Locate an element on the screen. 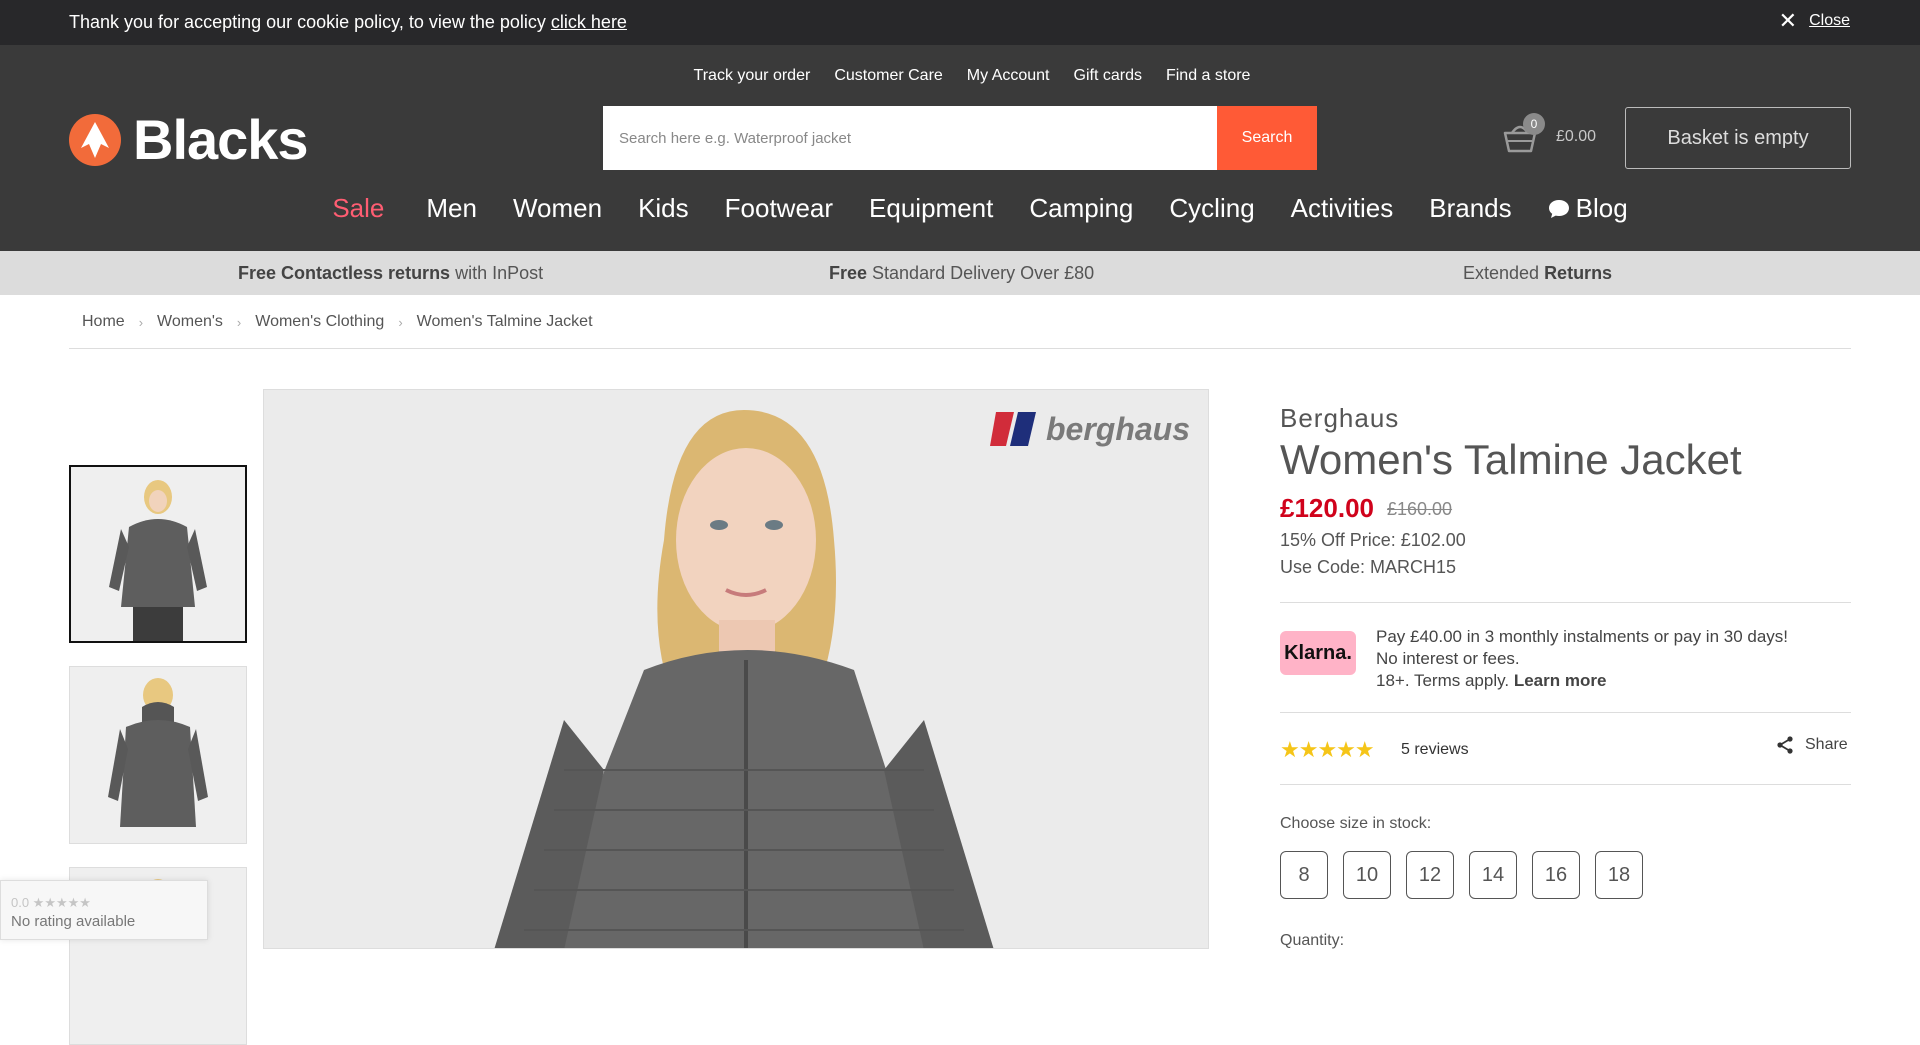 The height and width of the screenshot is (1045, 1920). promo-extended-returns: Extended Returns is located at coordinates (1537, 273).